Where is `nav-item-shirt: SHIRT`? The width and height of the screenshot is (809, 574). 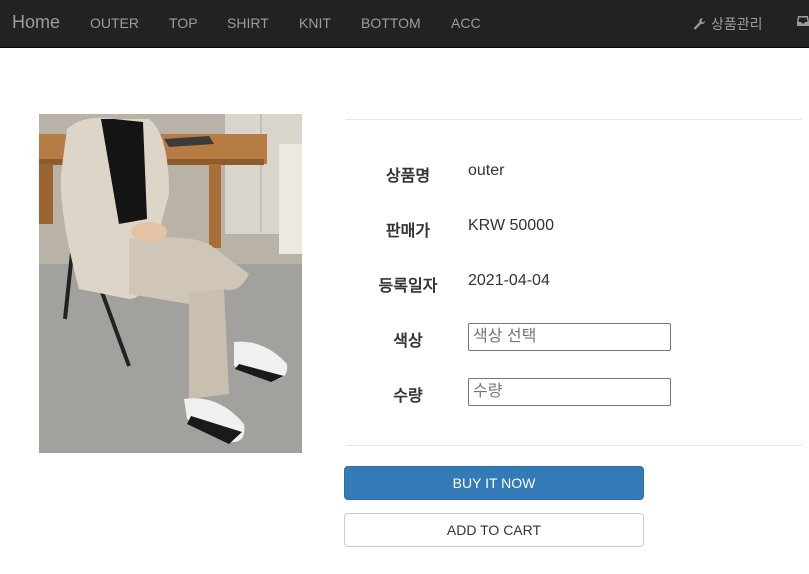
nav-item-shirt: SHIRT is located at coordinates (248, 23).